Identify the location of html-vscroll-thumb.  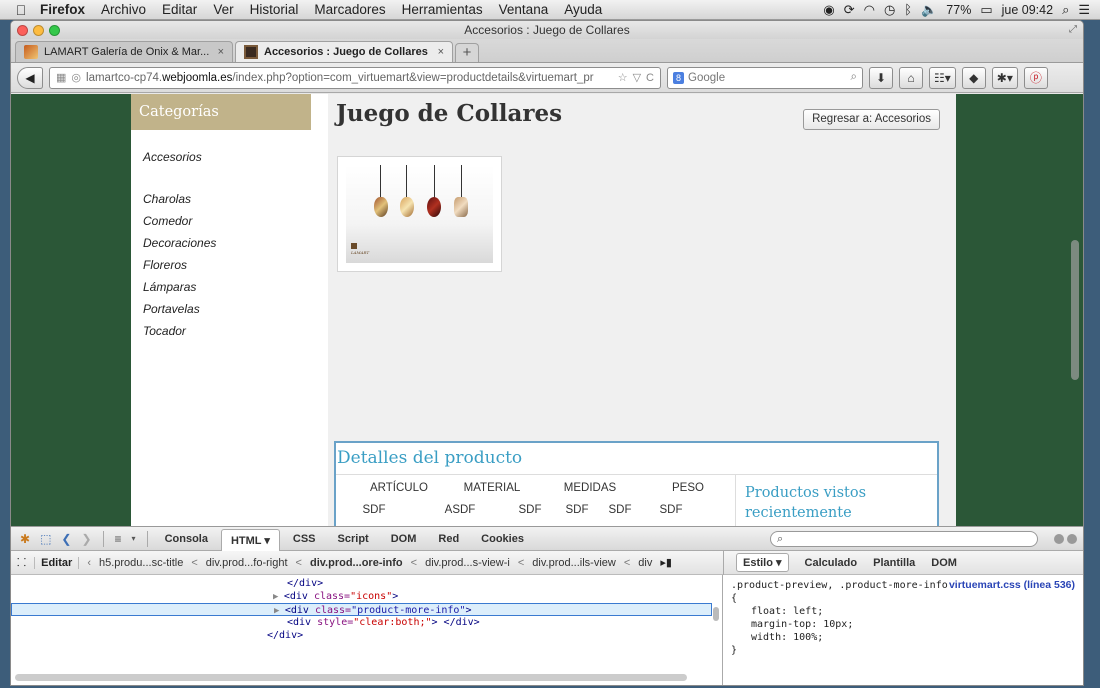
(716, 614).